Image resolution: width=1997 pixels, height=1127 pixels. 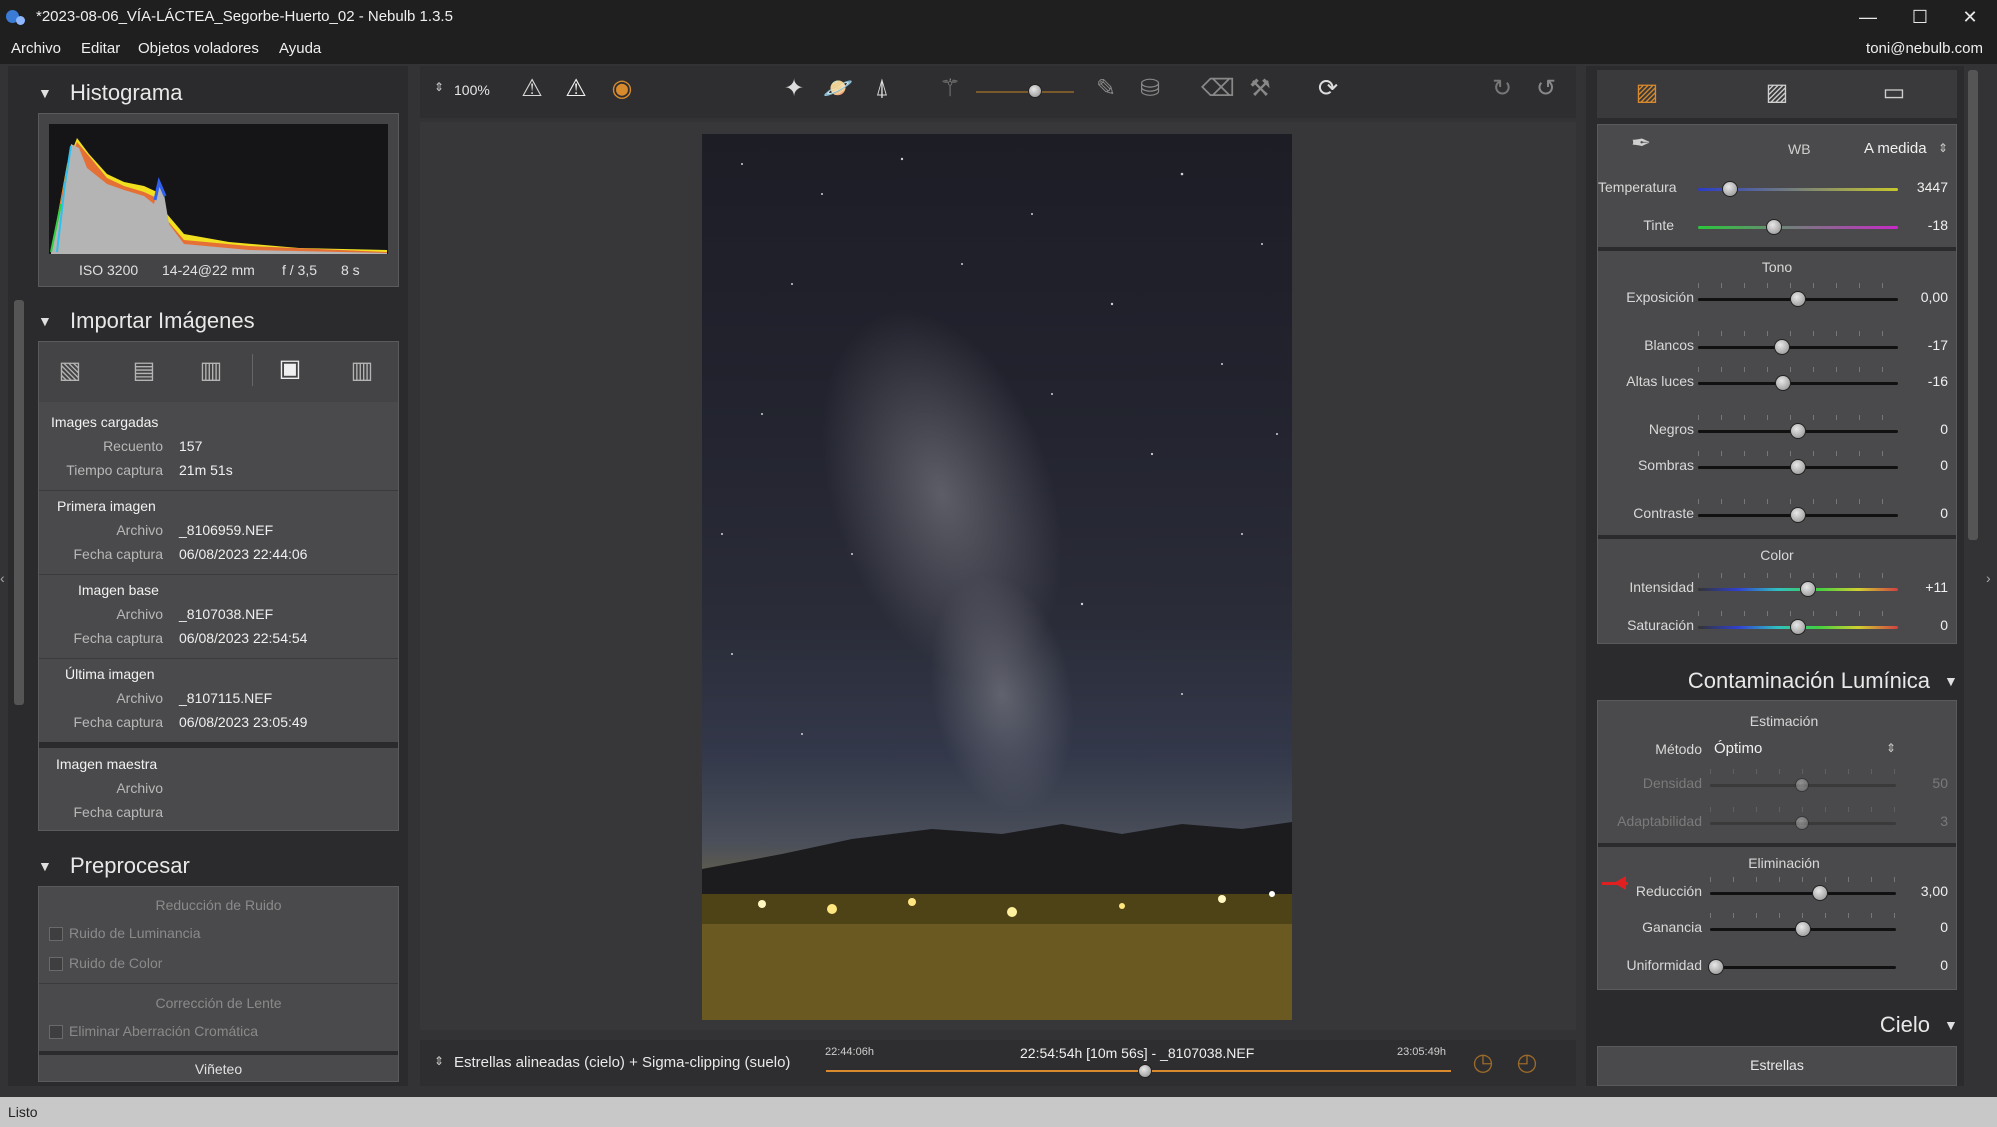 What do you see at coordinates (1918, 625) in the screenshot?
I see `saturation-value: 0` at bounding box center [1918, 625].